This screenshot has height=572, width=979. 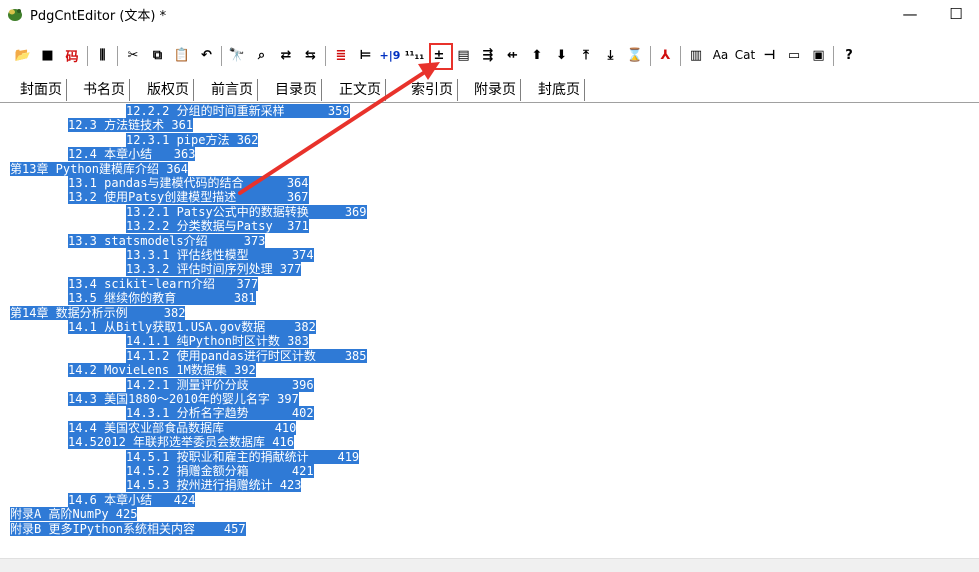 What do you see at coordinates (232, 90) in the screenshot?
I see `tab-4: 前言页` at bounding box center [232, 90].